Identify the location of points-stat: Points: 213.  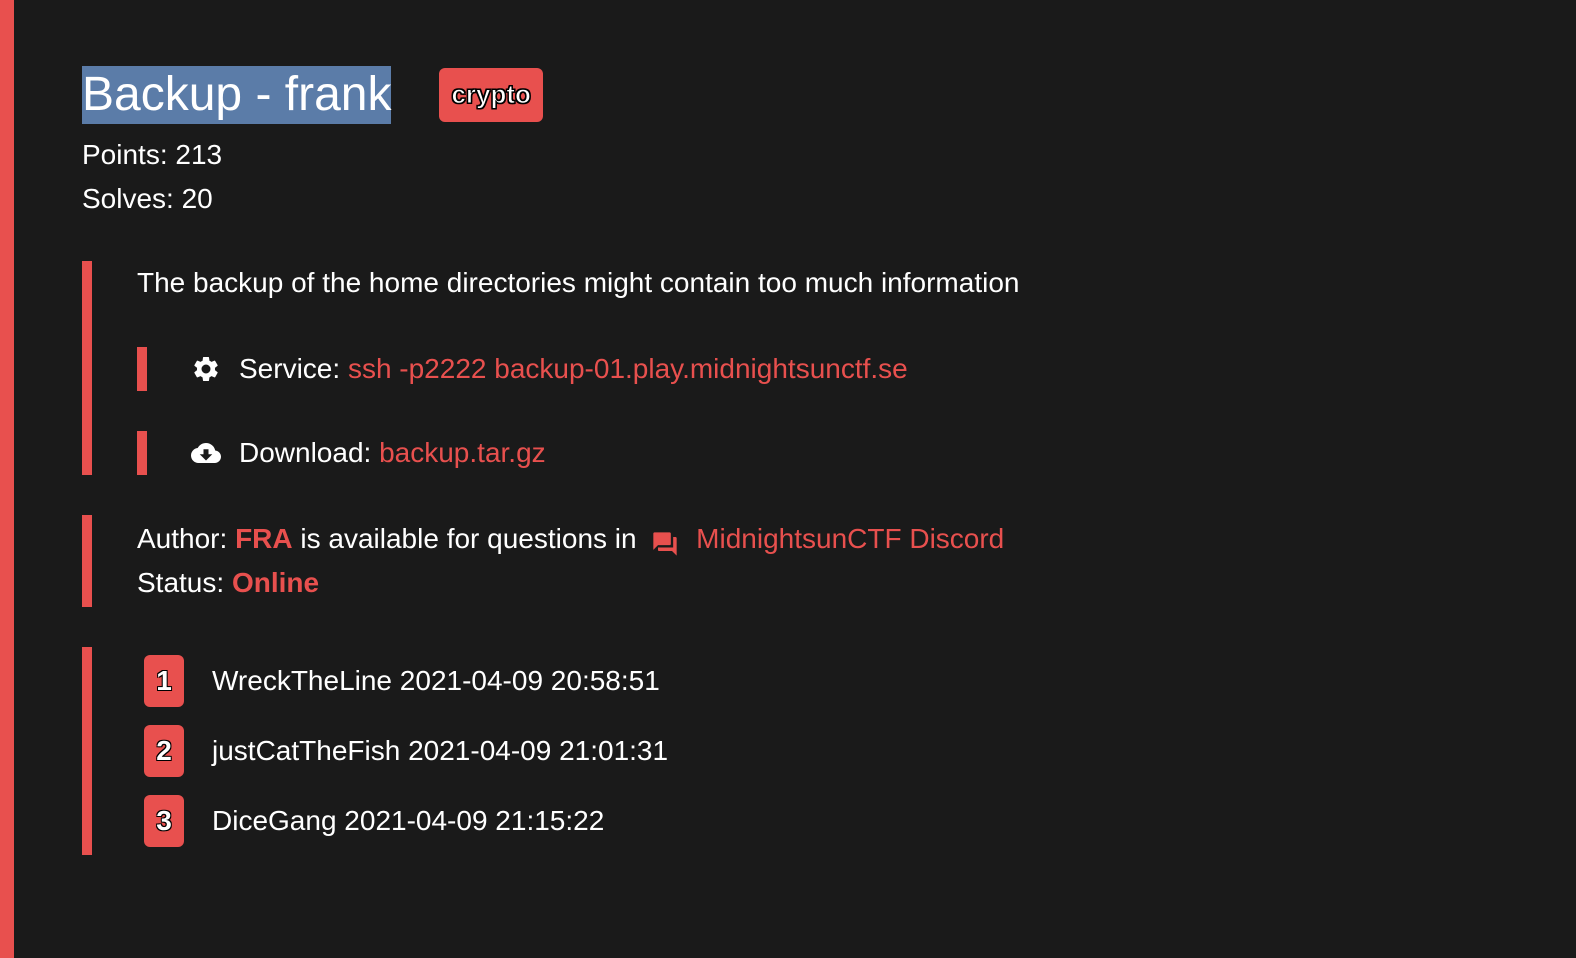
(782, 155).